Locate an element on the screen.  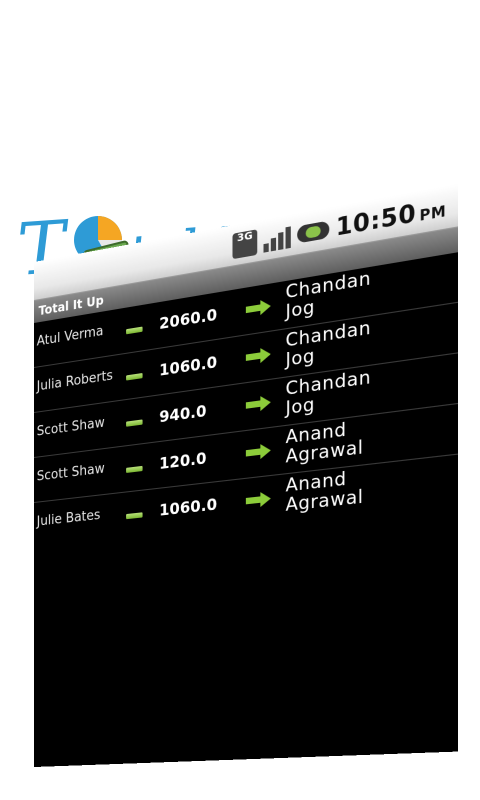
amount: 2060.0 is located at coordinates (188, 319).